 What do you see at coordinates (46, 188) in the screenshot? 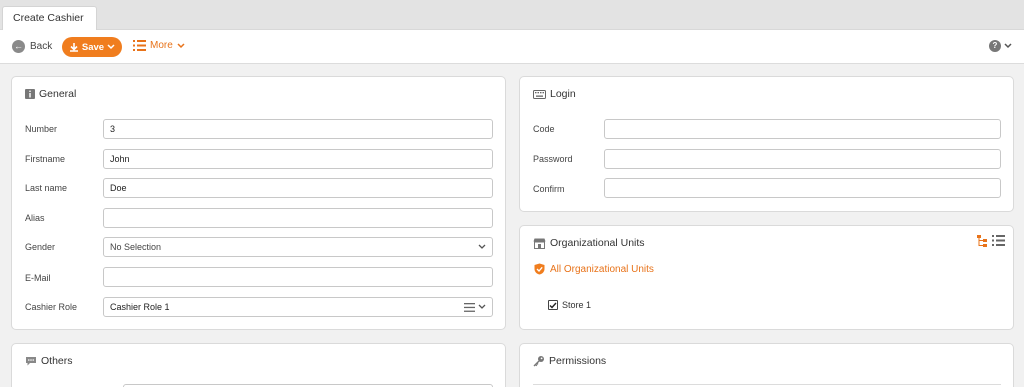
I see `lastname-label: Last name` at bounding box center [46, 188].